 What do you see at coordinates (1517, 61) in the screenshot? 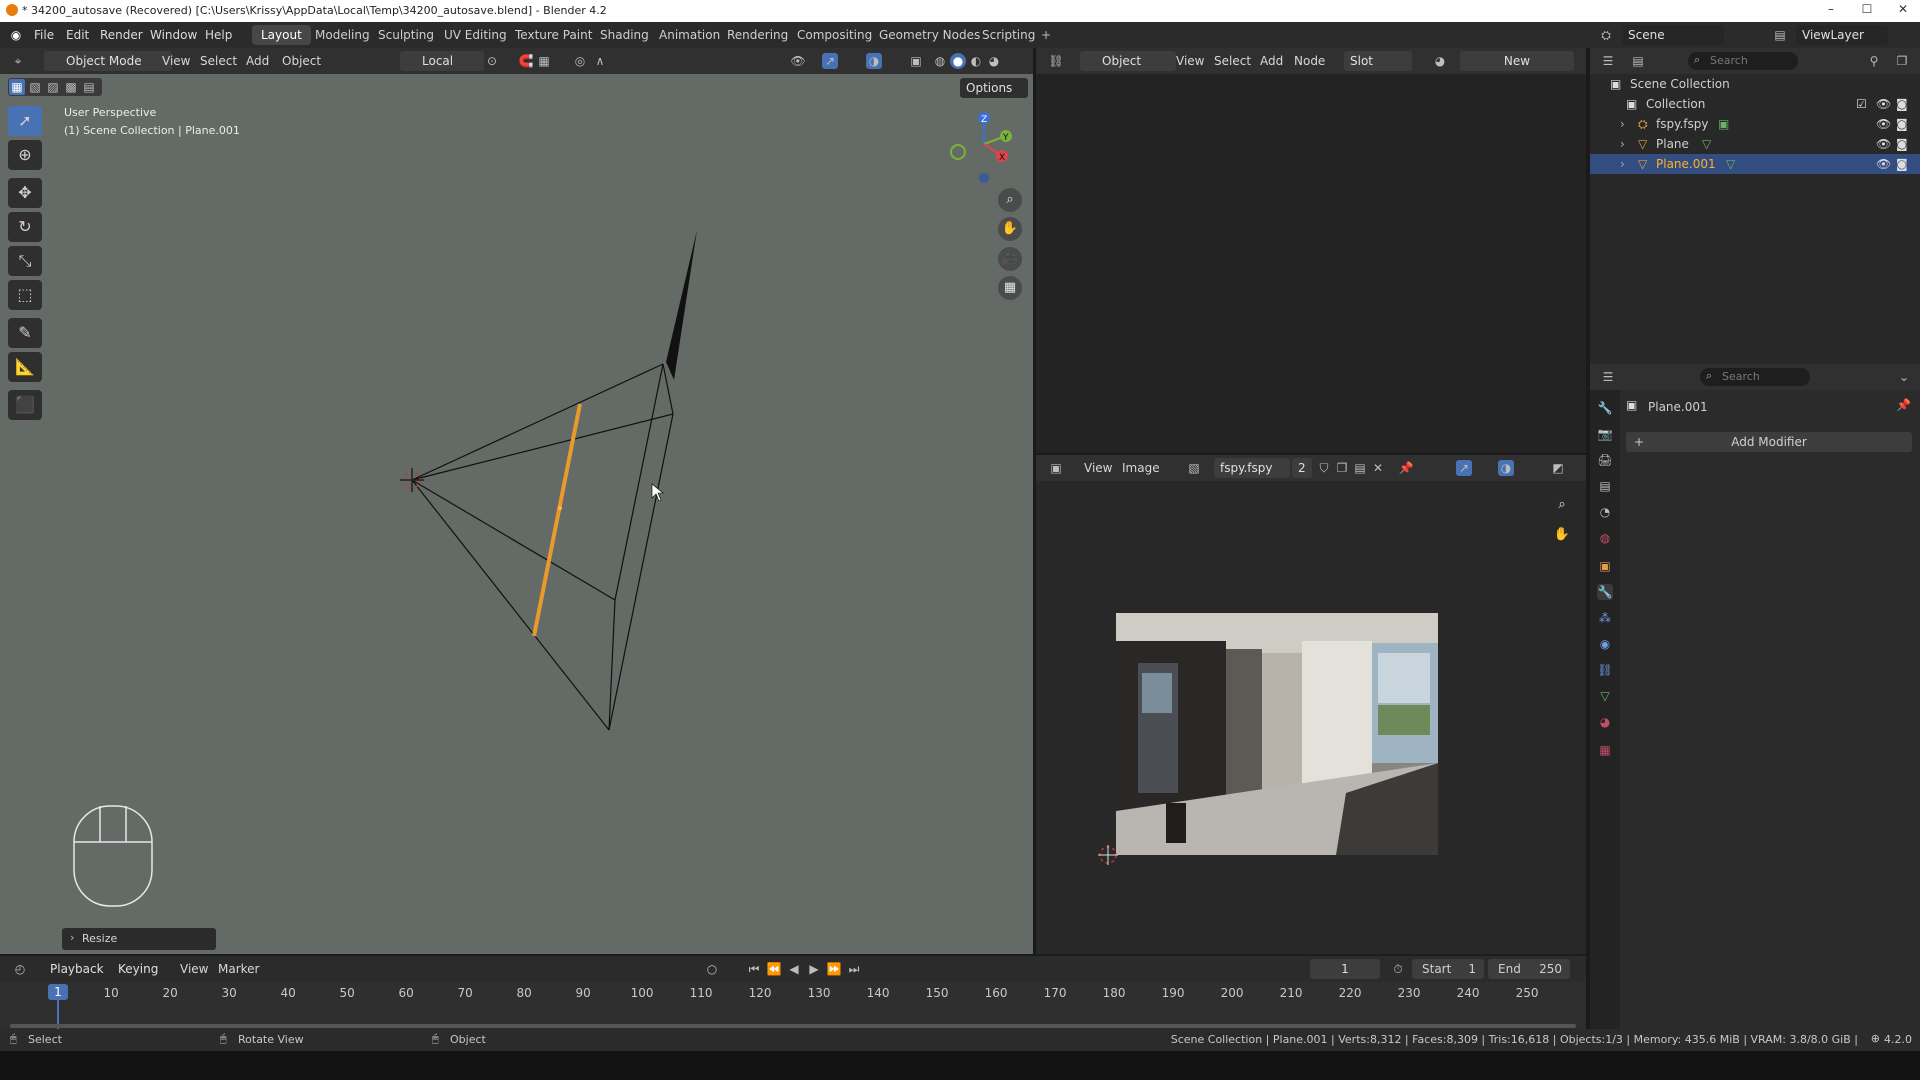
I see `new-material-button: New` at bounding box center [1517, 61].